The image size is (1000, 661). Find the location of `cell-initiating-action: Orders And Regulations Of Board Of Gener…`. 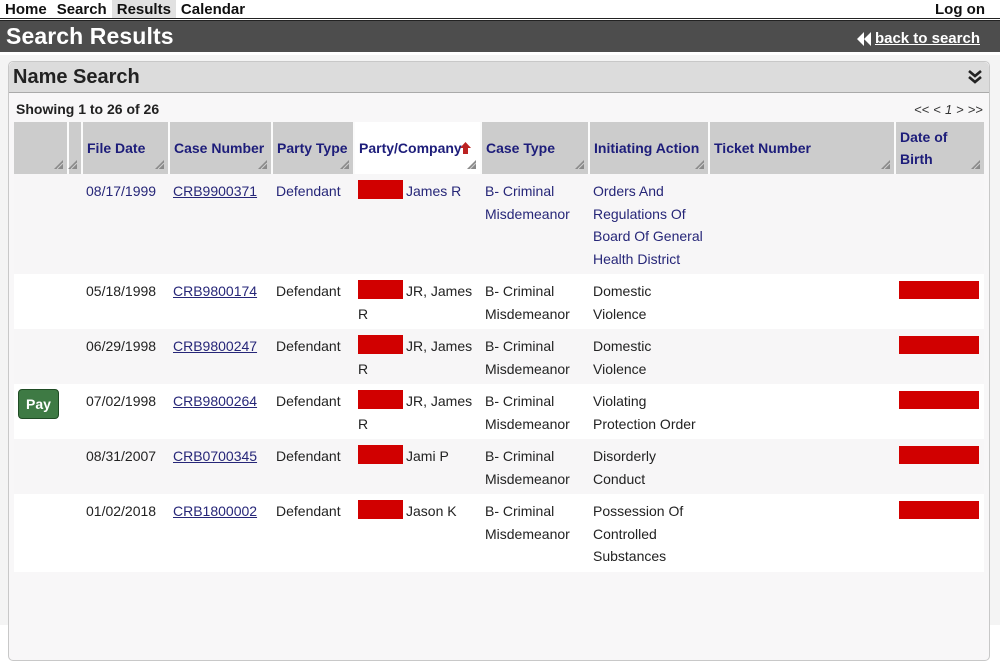

cell-initiating-action: Orders And Regulations Of Board Of Gener… is located at coordinates (649, 224).